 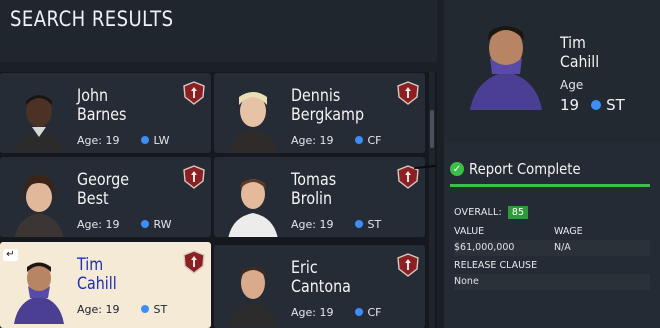 I want to click on wage-amount: N/A, so click(x=562, y=247).